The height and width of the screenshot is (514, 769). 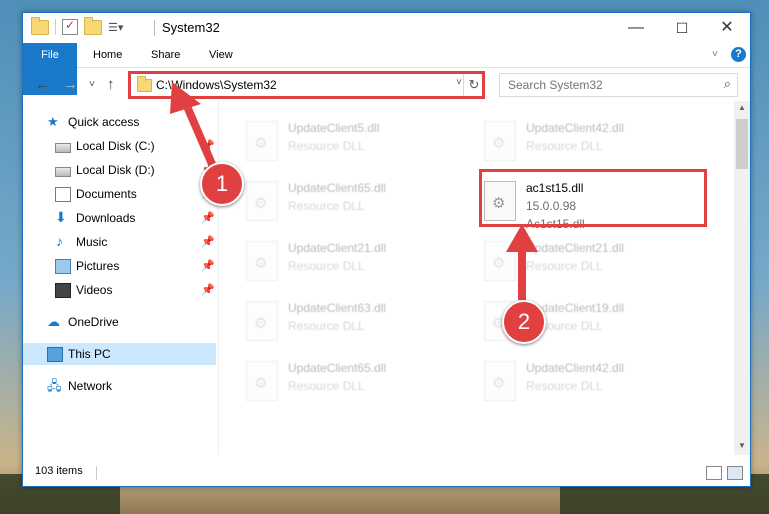 What do you see at coordinates (61, 217) in the screenshot?
I see `downloads-icon: ⬇` at bounding box center [61, 217].